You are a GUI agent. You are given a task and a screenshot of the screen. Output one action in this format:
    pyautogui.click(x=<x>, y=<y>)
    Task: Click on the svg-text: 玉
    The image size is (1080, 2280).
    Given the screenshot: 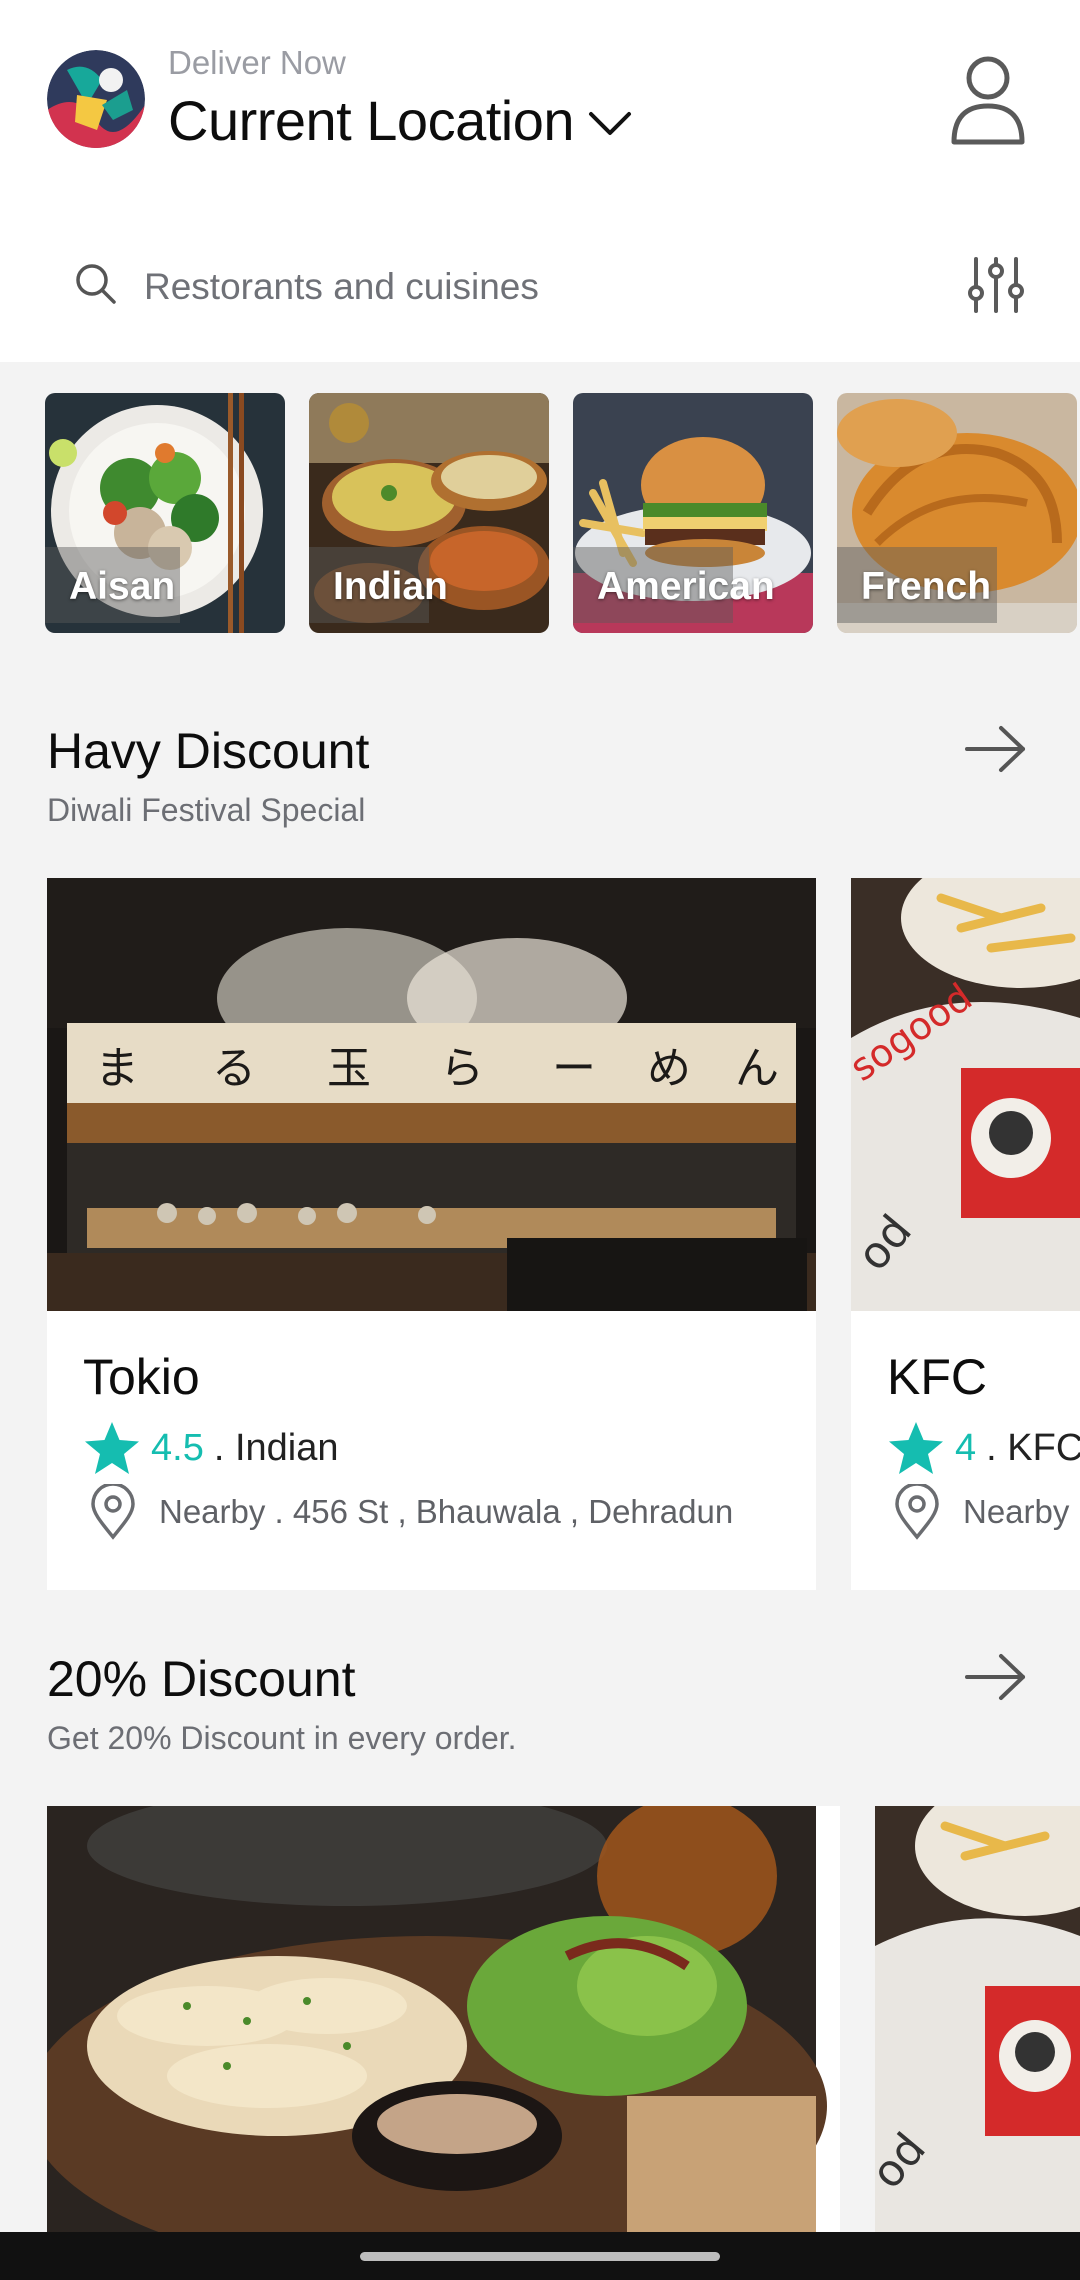 What is the action you would take?
    pyautogui.click(x=349, y=1068)
    